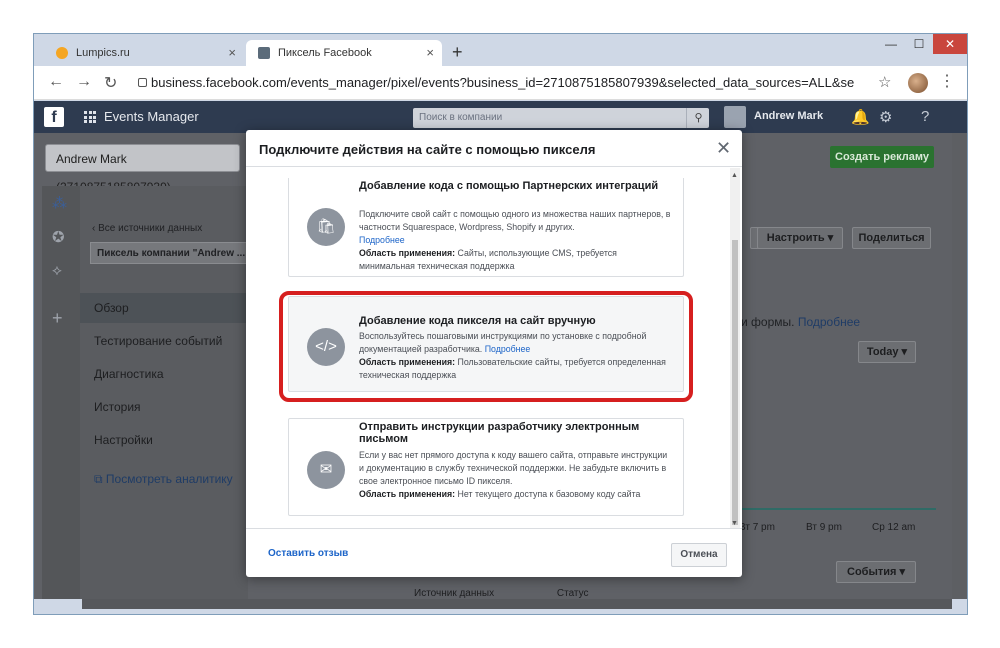  Describe the element at coordinates (163, 479) in the screenshot. I see `view-analytics-link: ⧉ Посмотреть аналитику` at that location.